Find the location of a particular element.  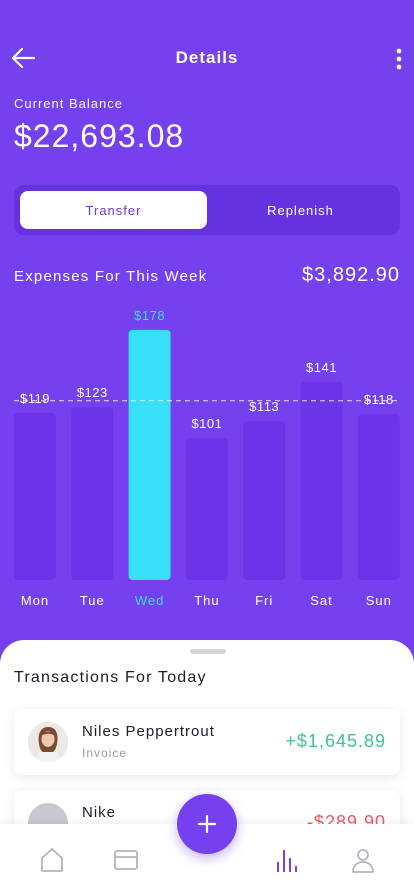

transfer-button: Transfer is located at coordinates (113, 210).